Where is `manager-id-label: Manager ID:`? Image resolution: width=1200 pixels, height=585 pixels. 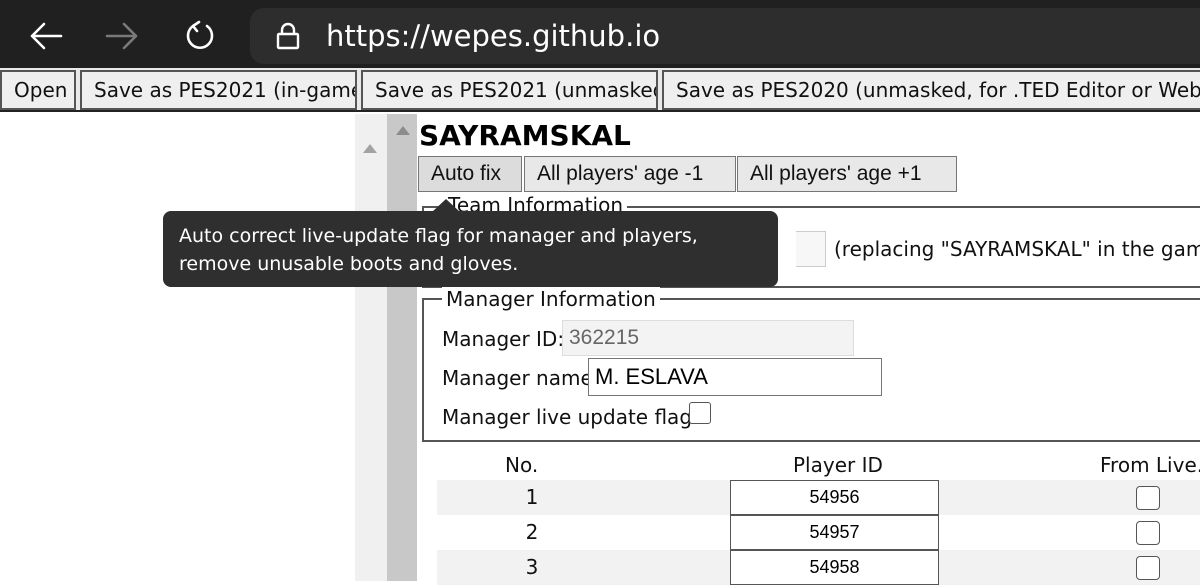
manager-id-label: Manager ID: is located at coordinates (503, 339).